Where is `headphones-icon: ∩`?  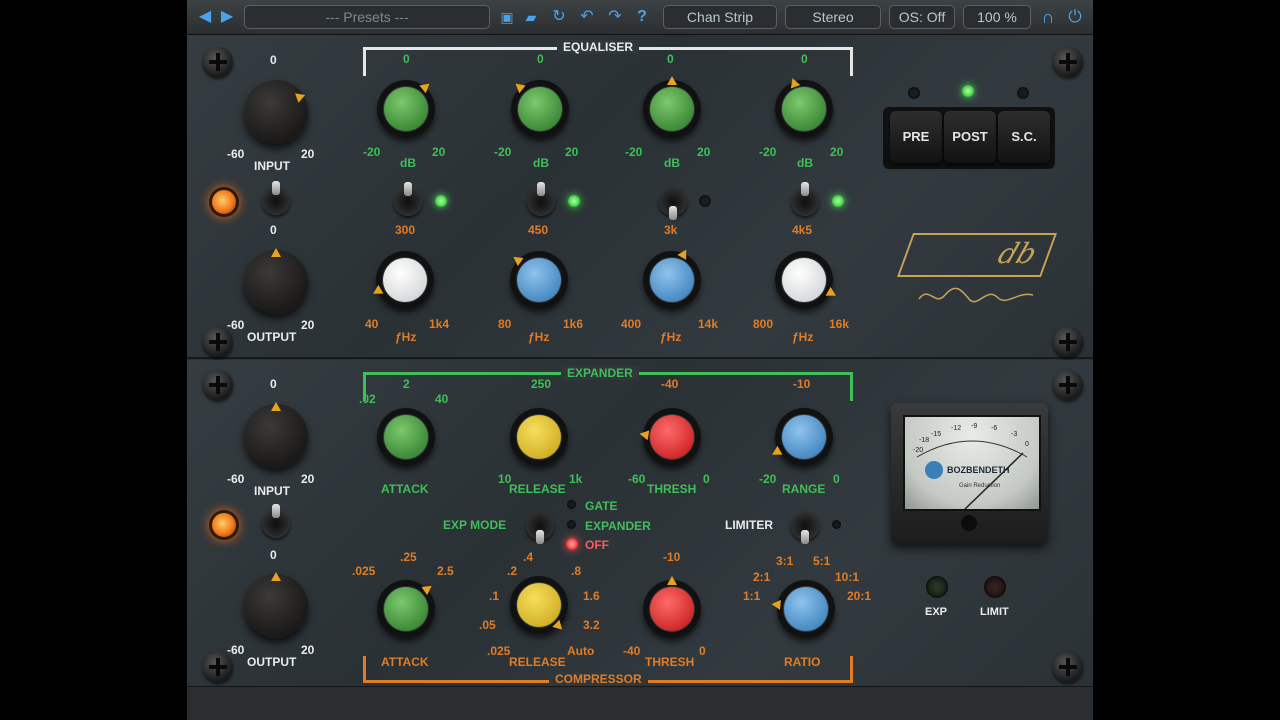
headphones-icon: ∩ is located at coordinates (1048, 17).